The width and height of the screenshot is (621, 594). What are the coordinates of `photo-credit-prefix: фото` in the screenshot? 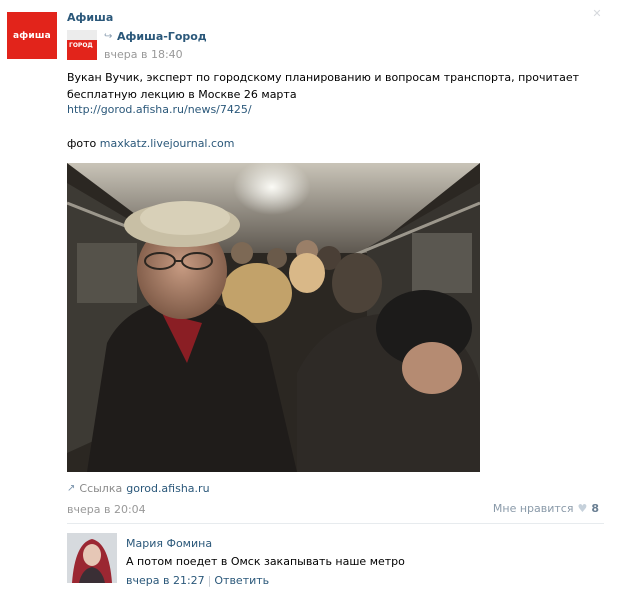 It's located at (82, 143).